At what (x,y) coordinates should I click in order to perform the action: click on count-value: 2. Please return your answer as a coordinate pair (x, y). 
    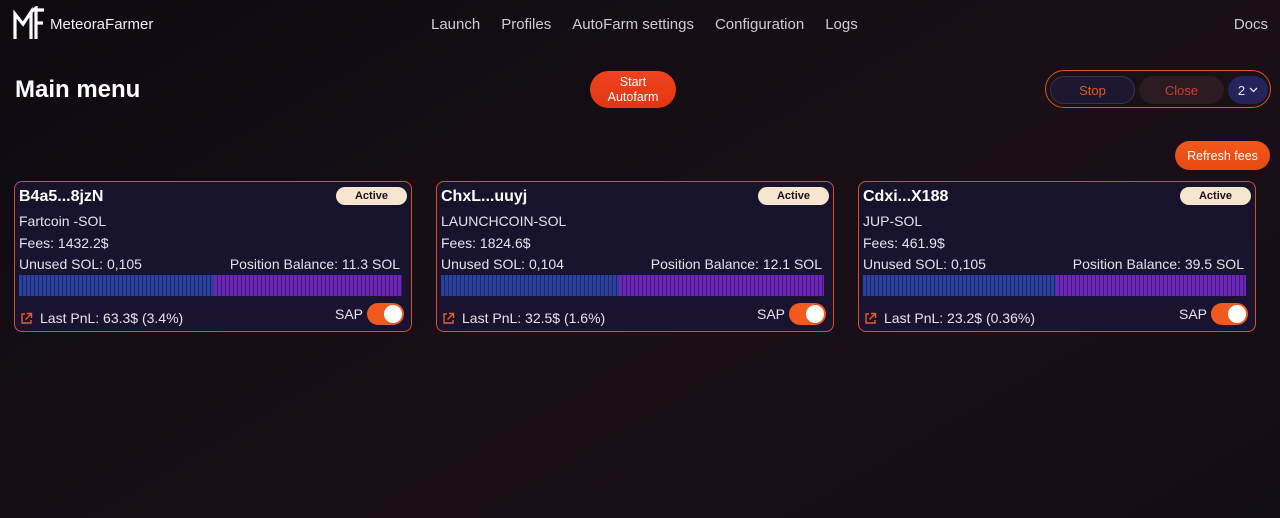
    Looking at the image, I should click on (1241, 90).